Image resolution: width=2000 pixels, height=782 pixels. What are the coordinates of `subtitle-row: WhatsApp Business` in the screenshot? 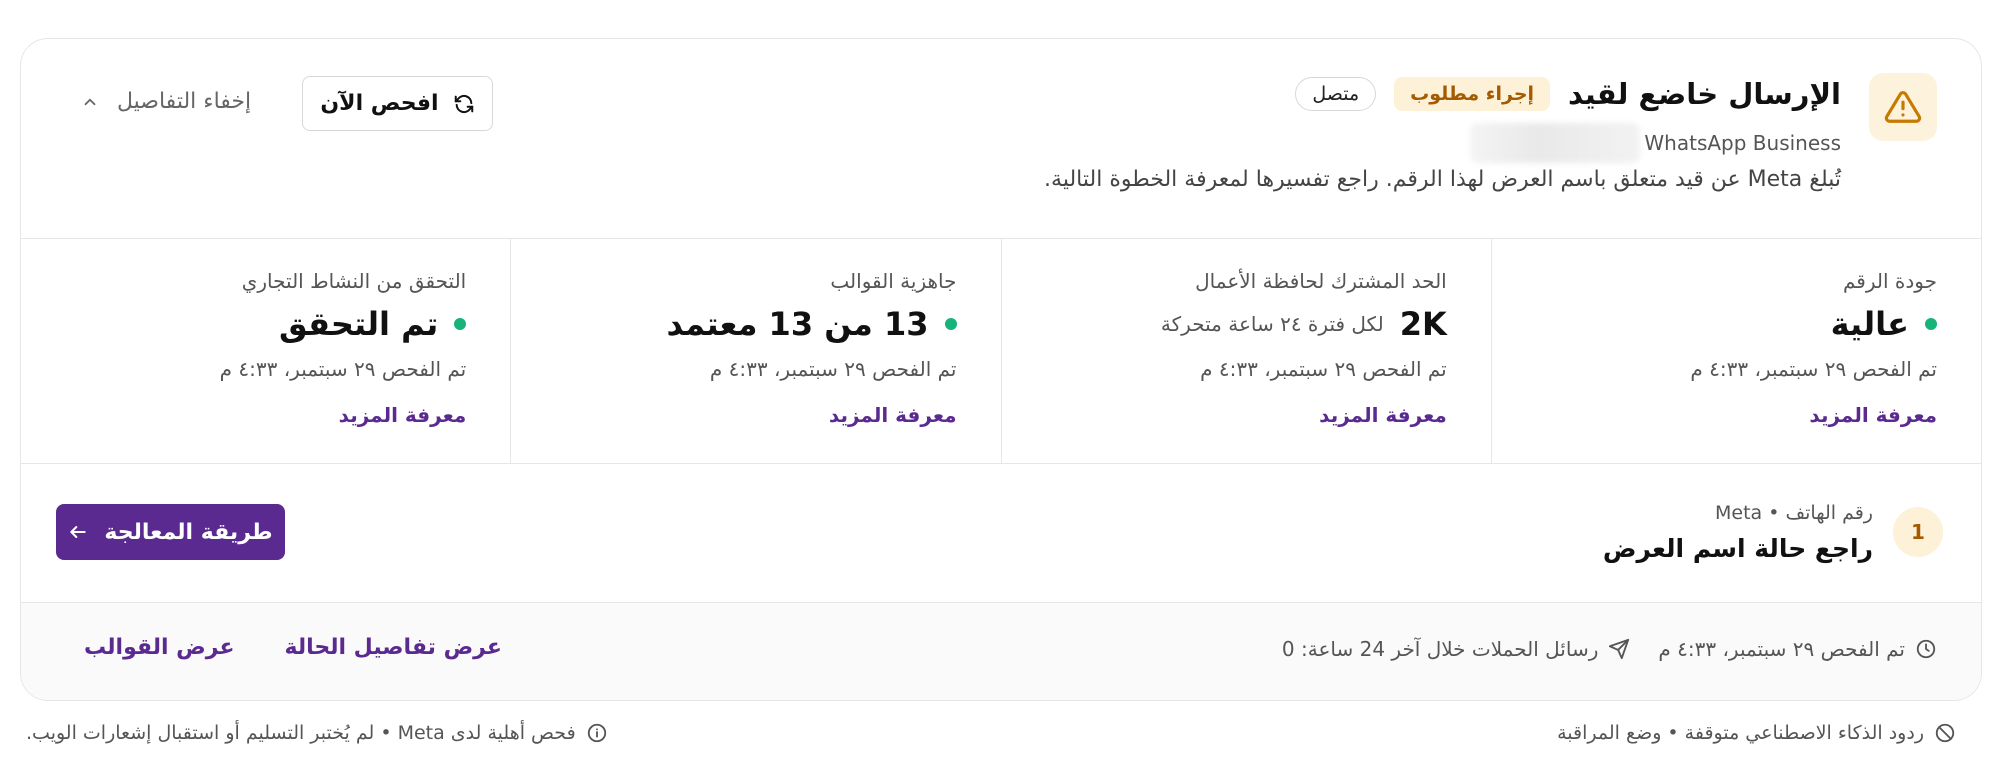 It's located at (1655, 143).